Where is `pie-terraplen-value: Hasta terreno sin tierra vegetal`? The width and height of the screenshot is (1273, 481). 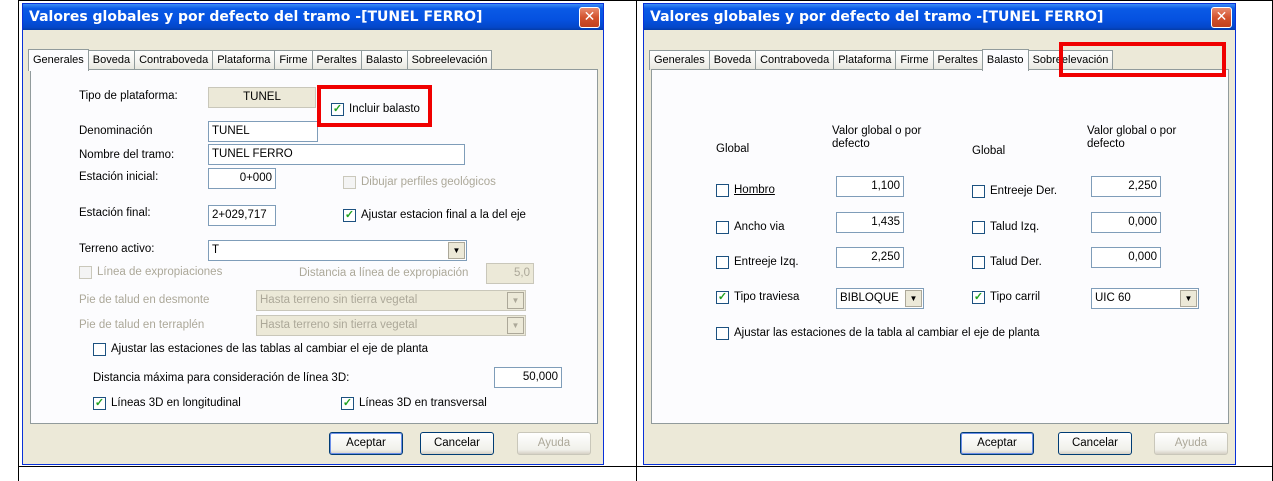
pie-terraplen-value: Hasta terreno sin tierra vegetal is located at coordinates (339, 325).